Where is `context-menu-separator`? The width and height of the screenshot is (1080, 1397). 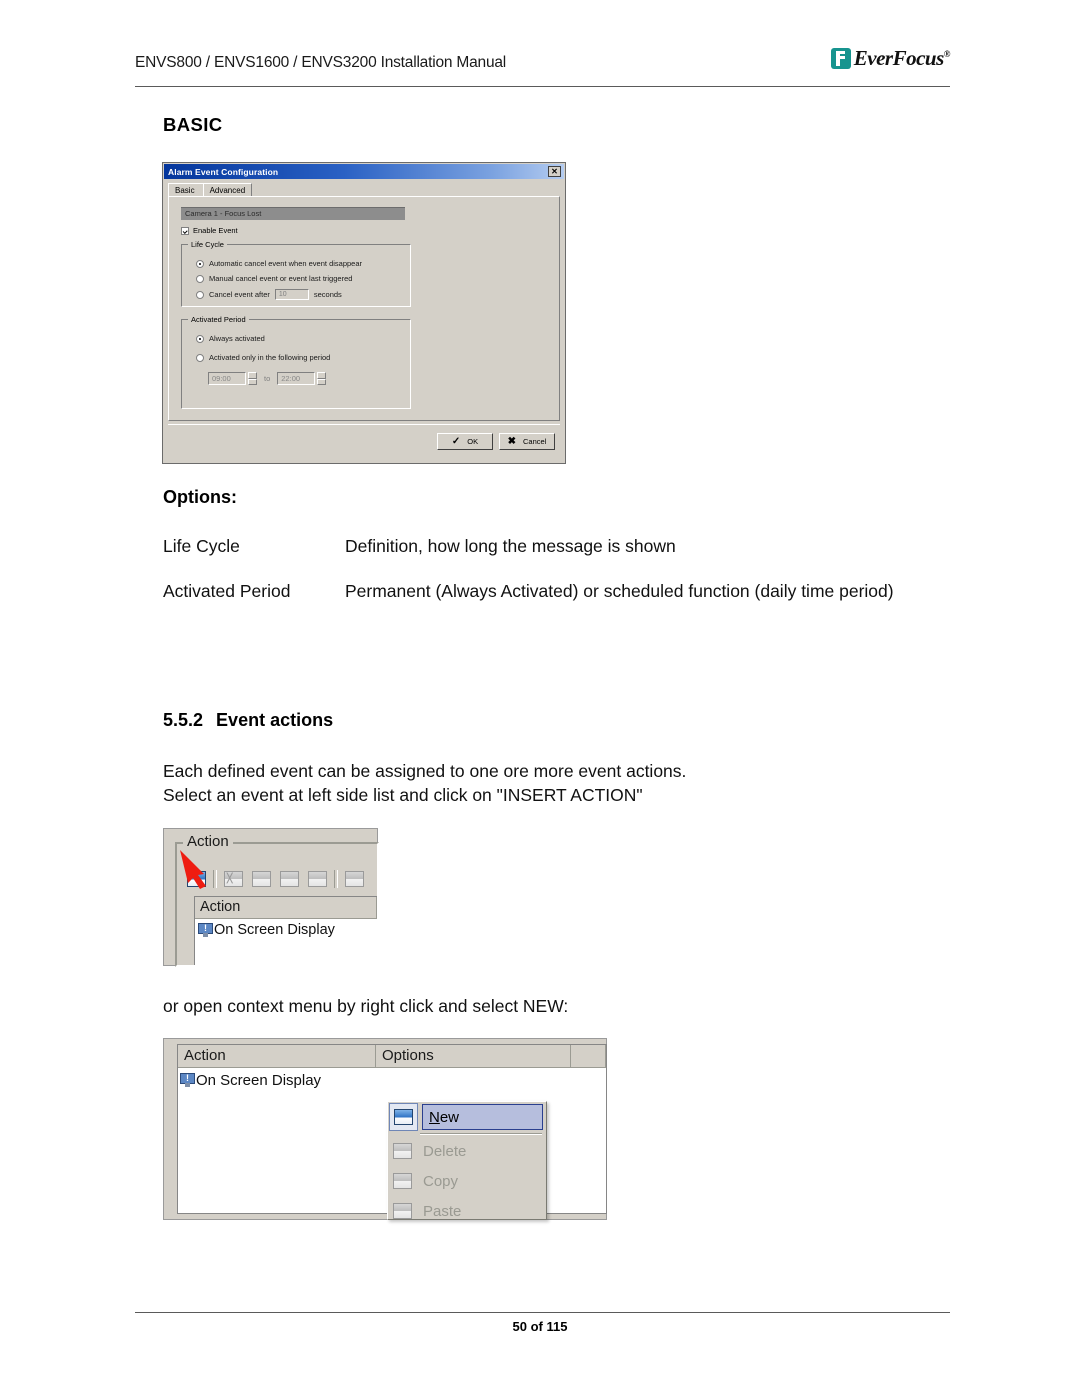
context-menu-separator is located at coordinates (481, 1134).